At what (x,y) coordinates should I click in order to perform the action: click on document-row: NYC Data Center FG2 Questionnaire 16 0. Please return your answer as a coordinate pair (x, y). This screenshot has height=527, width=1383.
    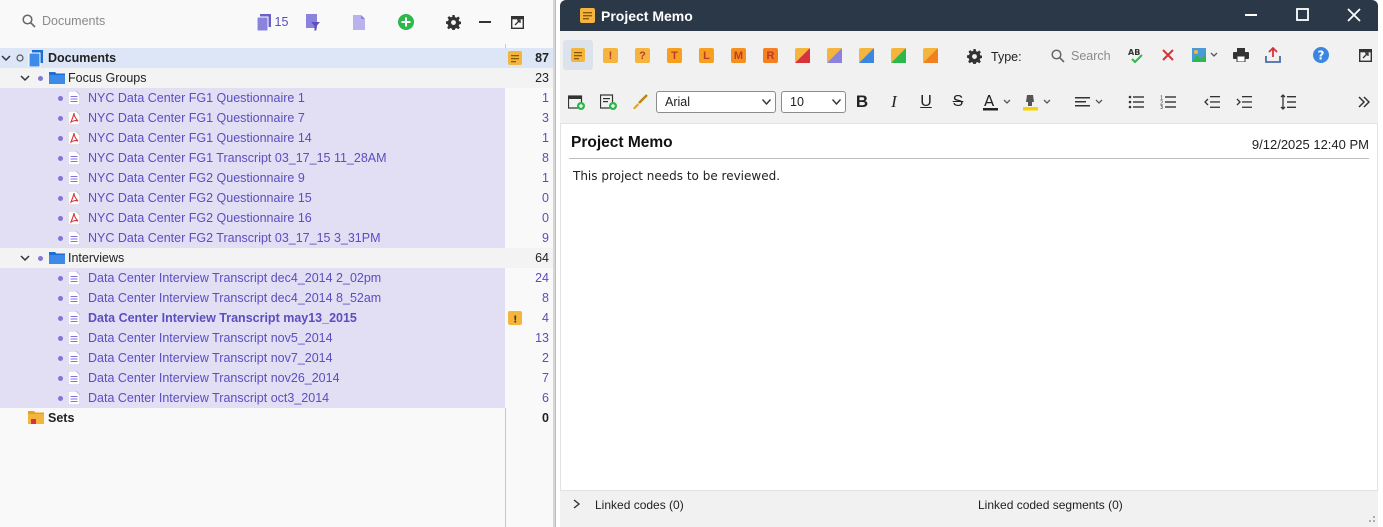
    Looking at the image, I should click on (277, 218).